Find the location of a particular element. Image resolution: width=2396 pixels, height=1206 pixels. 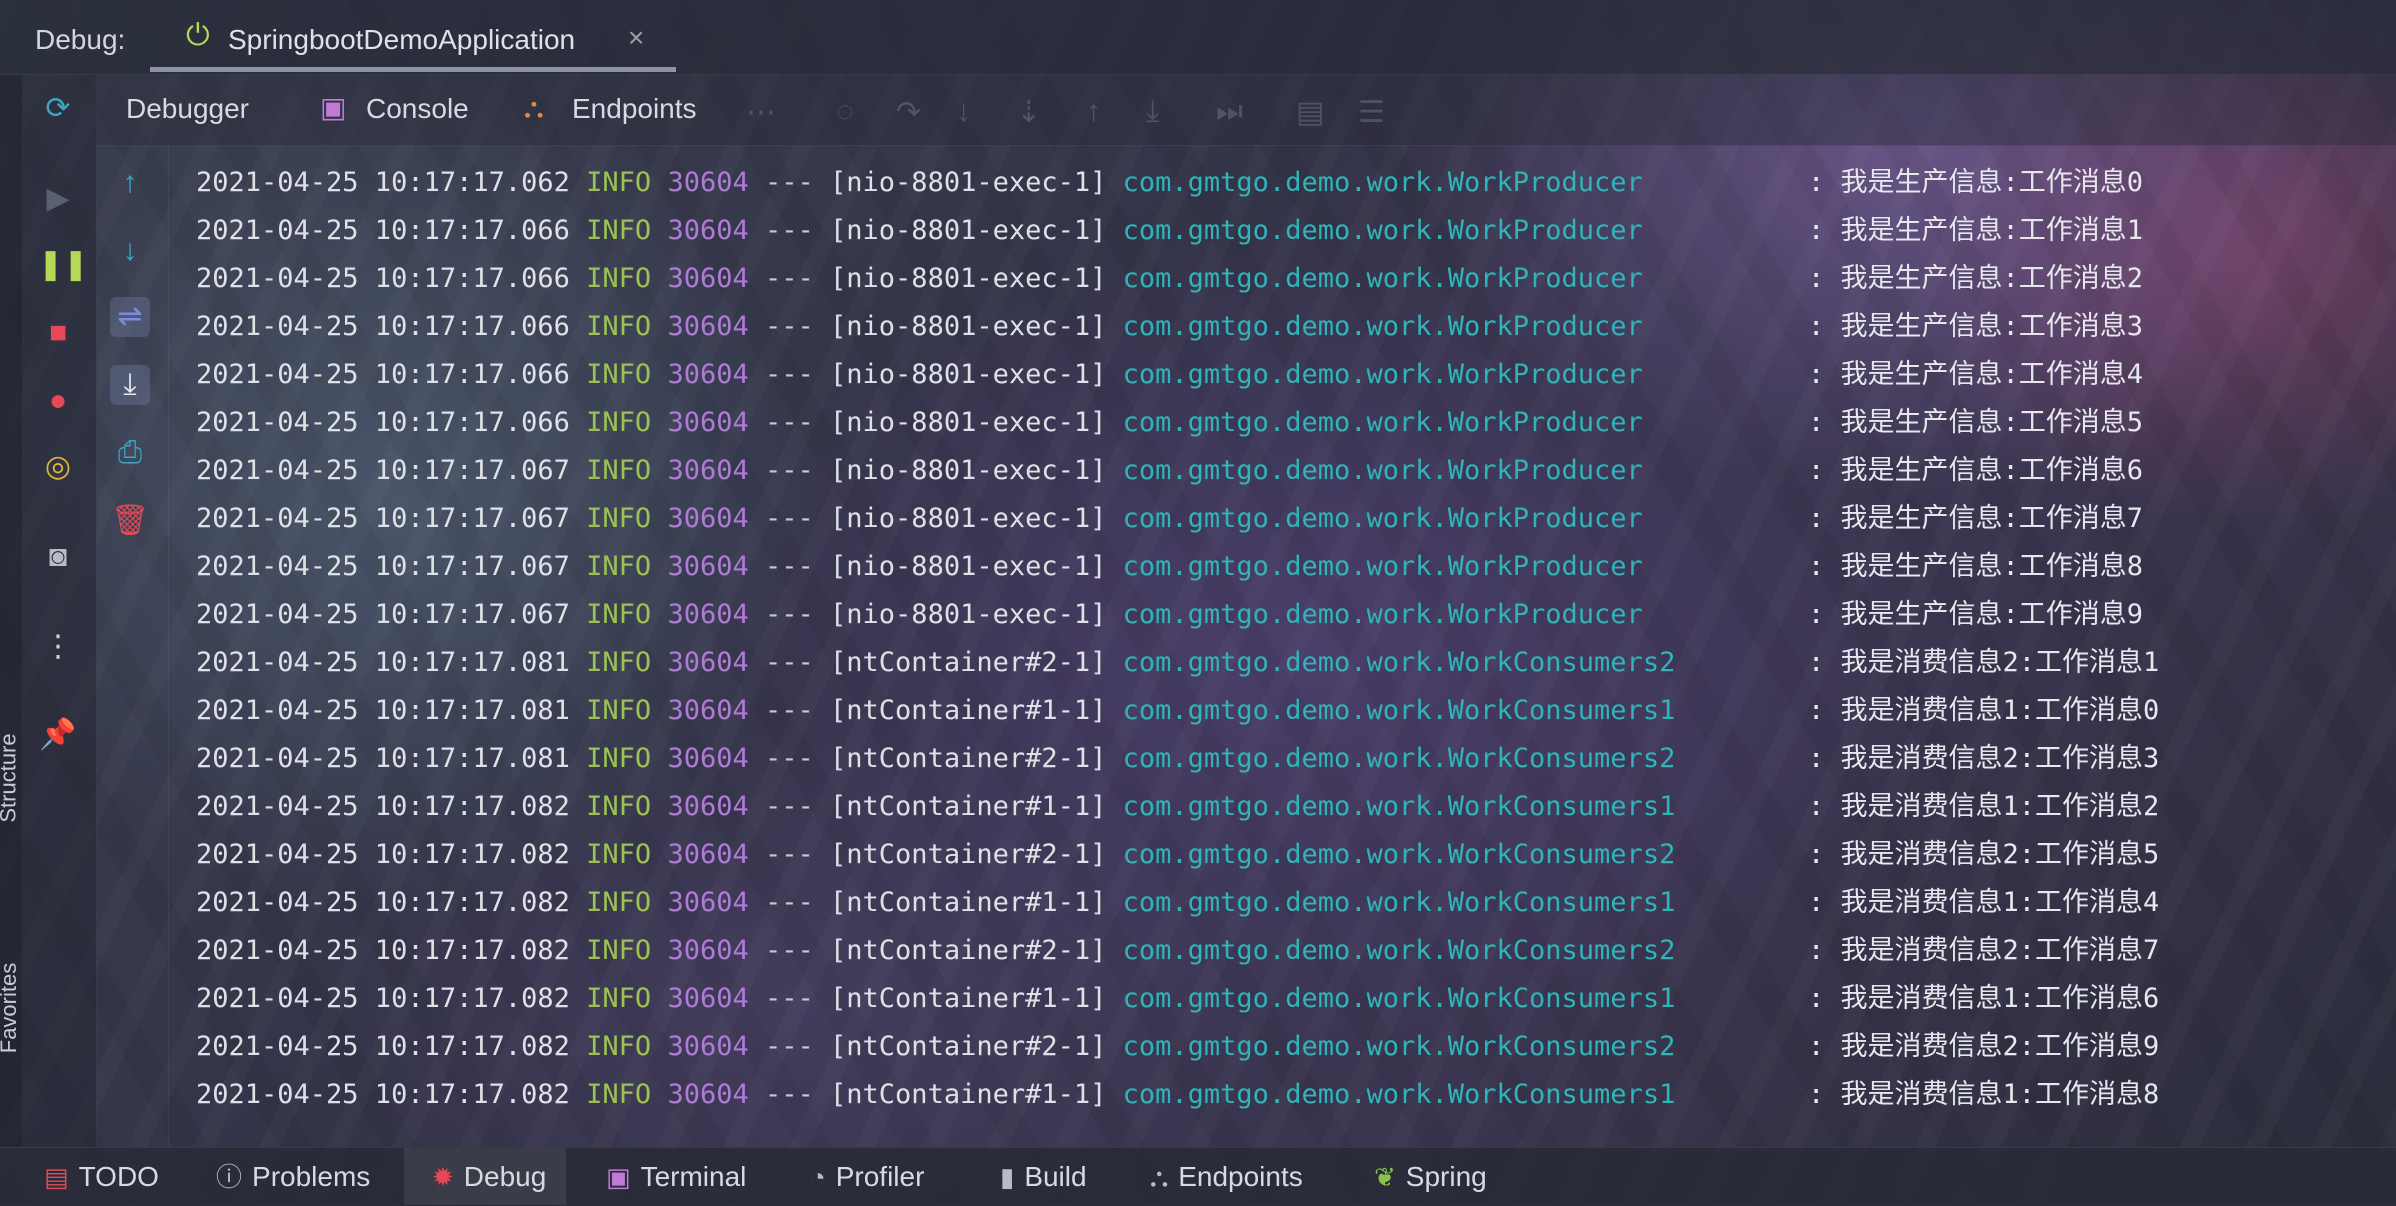

rerun-icon: ⟳ is located at coordinates (58, 109).